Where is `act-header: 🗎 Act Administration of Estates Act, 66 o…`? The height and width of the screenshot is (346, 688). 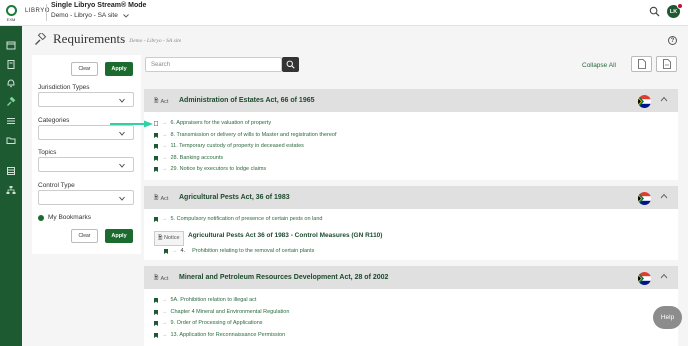 act-header: 🗎 Act Administration of Estates Act, 66 o… is located at coordinates (411, 100).